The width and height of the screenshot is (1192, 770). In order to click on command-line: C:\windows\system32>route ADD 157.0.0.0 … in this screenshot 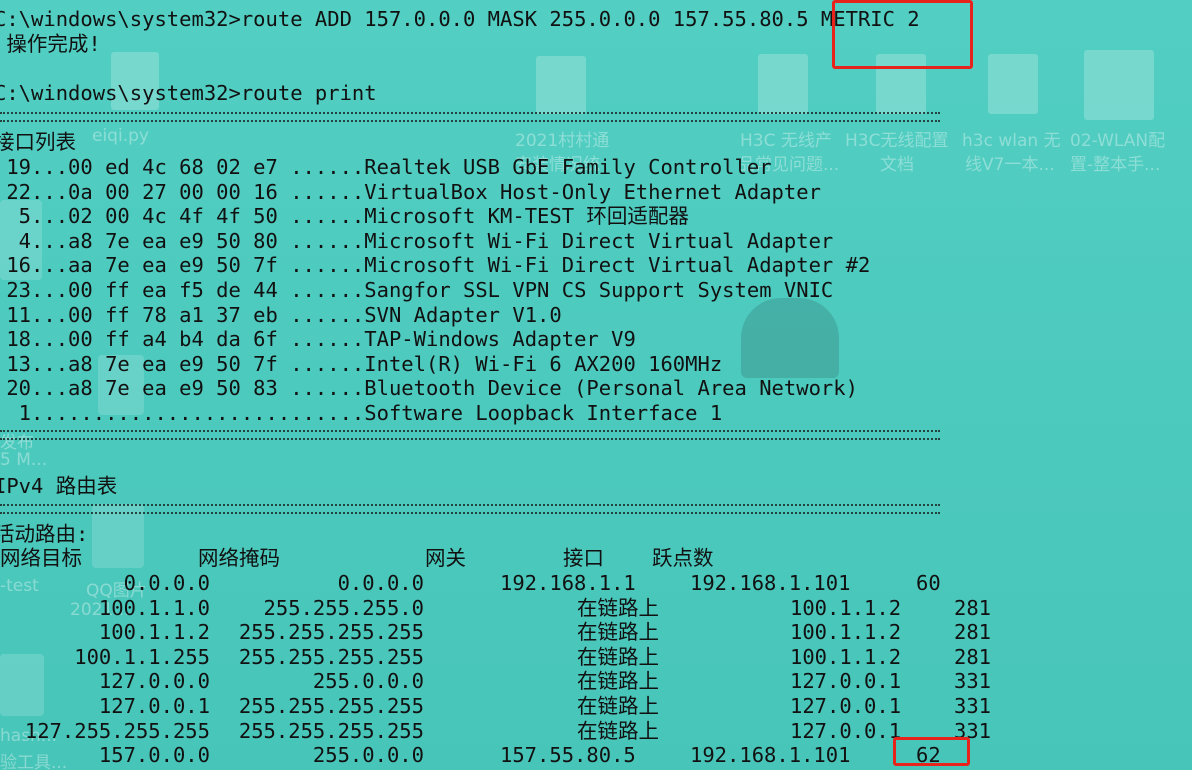, I will do `click(460, 19)`.